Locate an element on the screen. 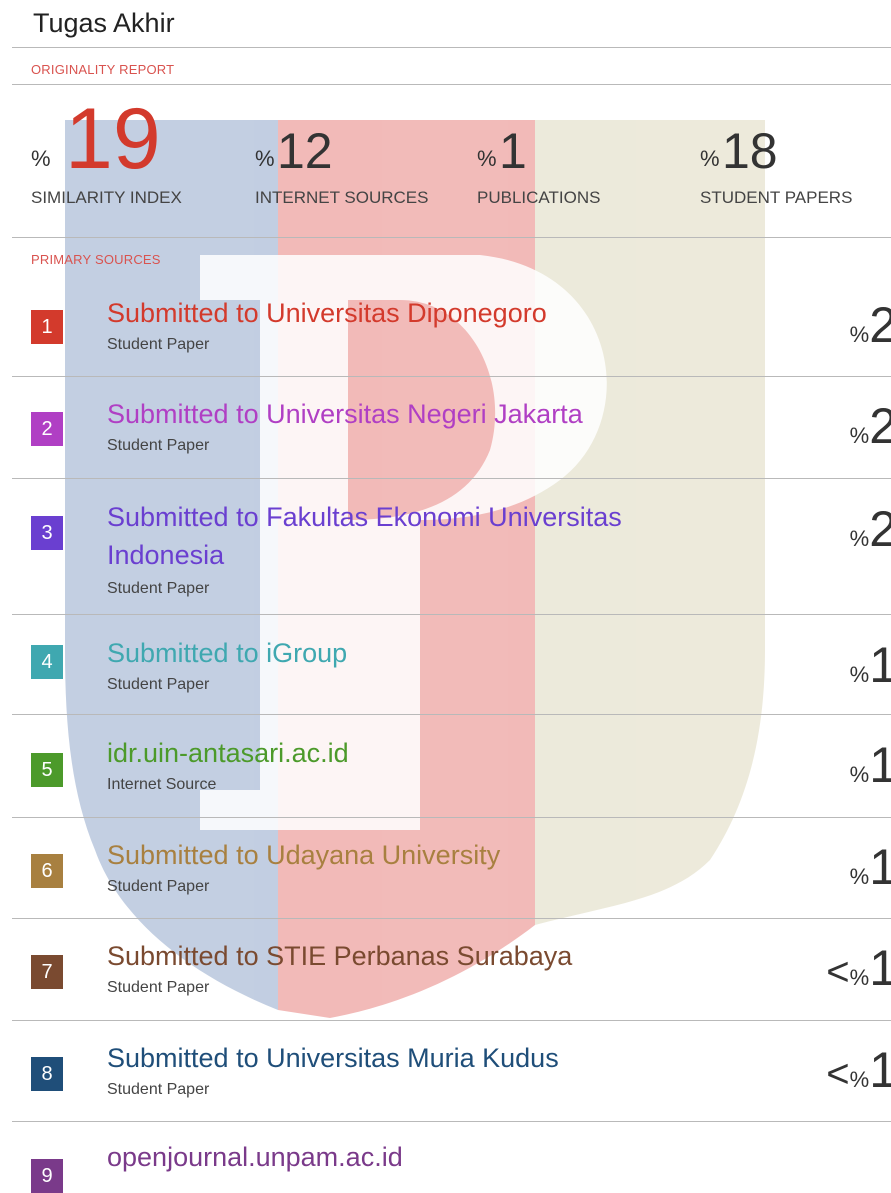 The height and width of the screenshot is (1193, 891). student-papers-value: 18 is located at coordinates (750, 151).